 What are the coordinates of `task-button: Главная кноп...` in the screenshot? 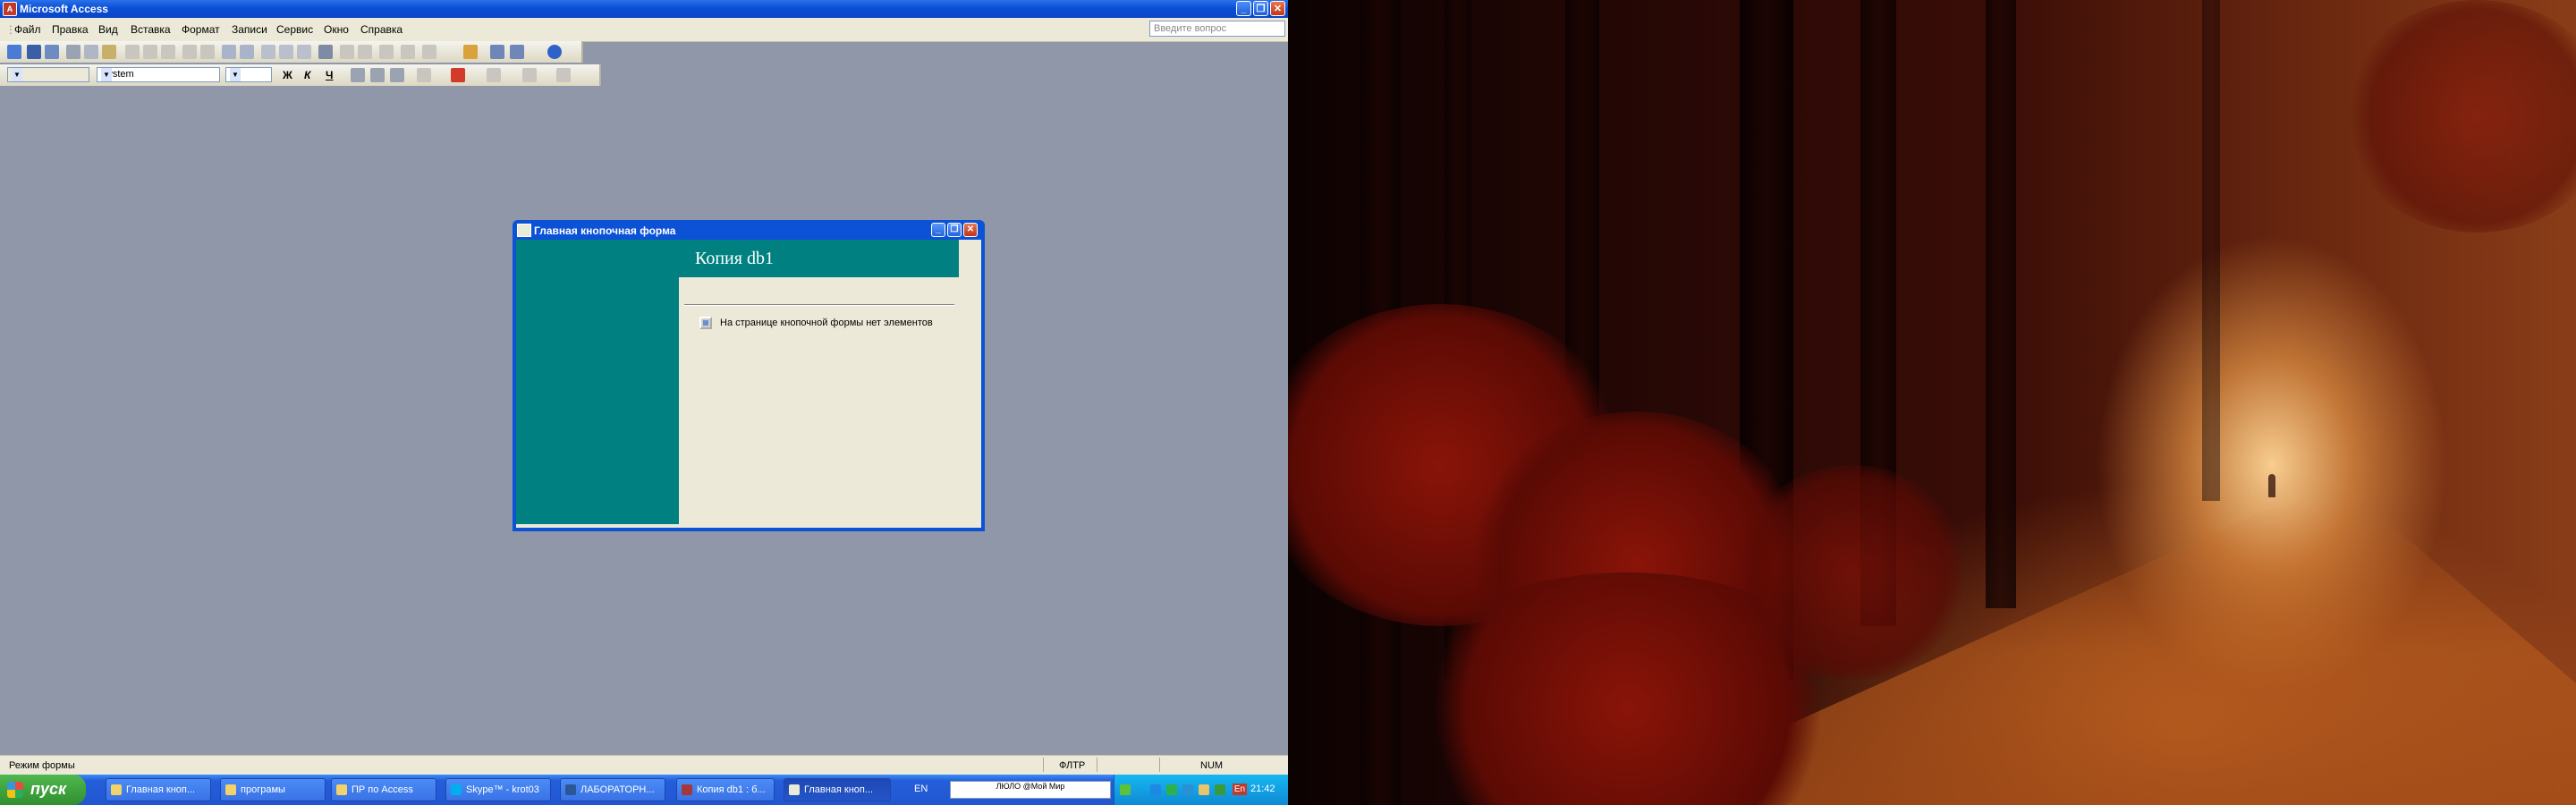 It's located at (158, 789).